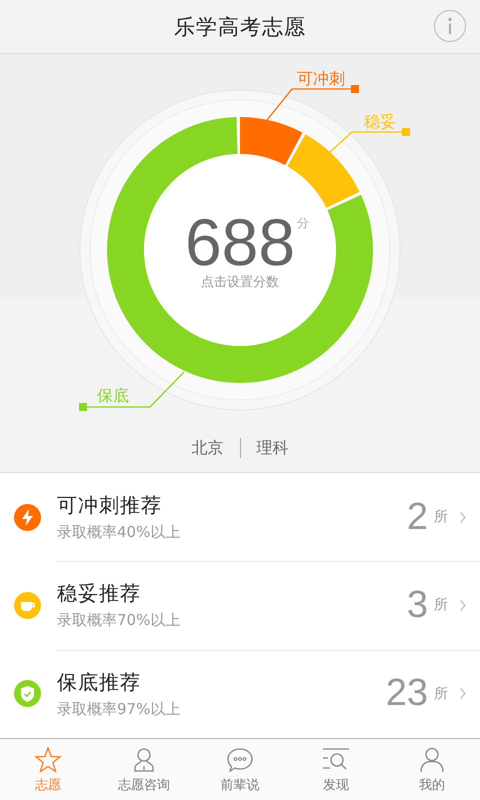 This screenshot has height=800, width=480. What do you see at coordinates (110, 506) in the screenshot?
I see `recommendation-title: 可冲刺推荐` at bounding box center [110, 506].